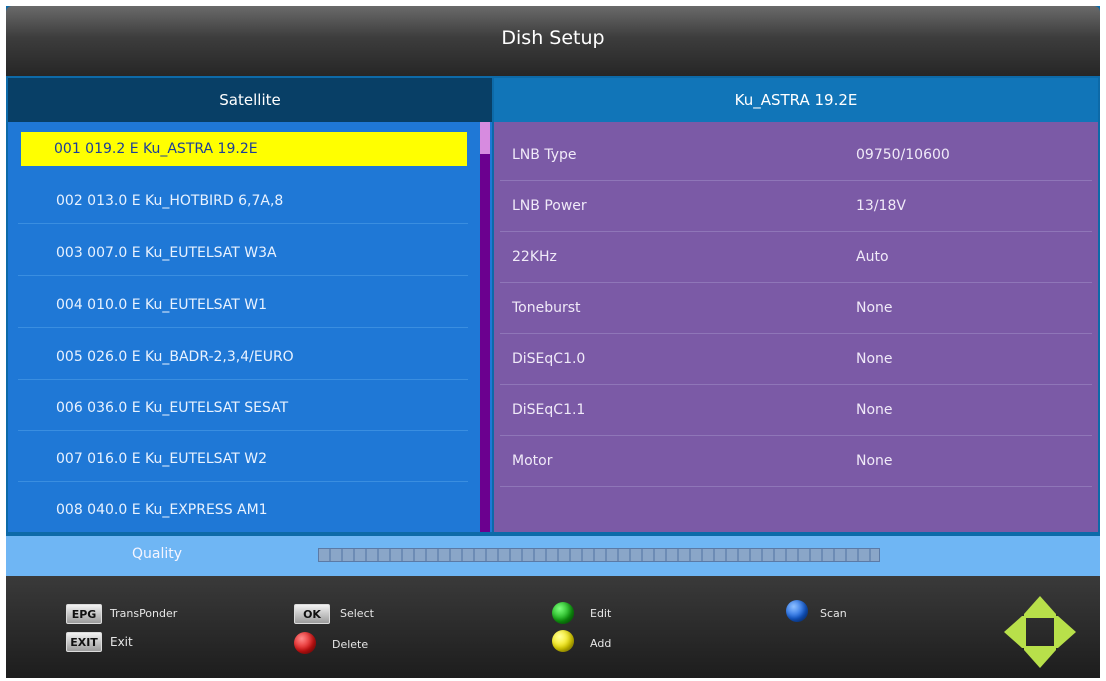 This screenshot has height=681, width=1106. I want to click on satellite-item: 004 010.0 E Ku_EUTELSAT W1, so click(243, 305).